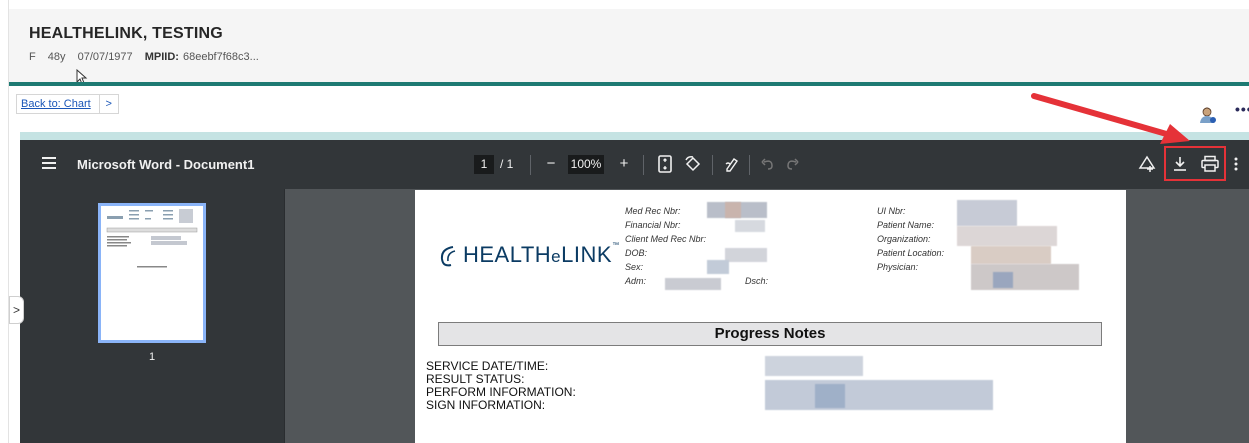 This screenshot has width=1249, height=443. I want to click on sign-information-label: SIGN INFORMATION:, so click(486, 405).